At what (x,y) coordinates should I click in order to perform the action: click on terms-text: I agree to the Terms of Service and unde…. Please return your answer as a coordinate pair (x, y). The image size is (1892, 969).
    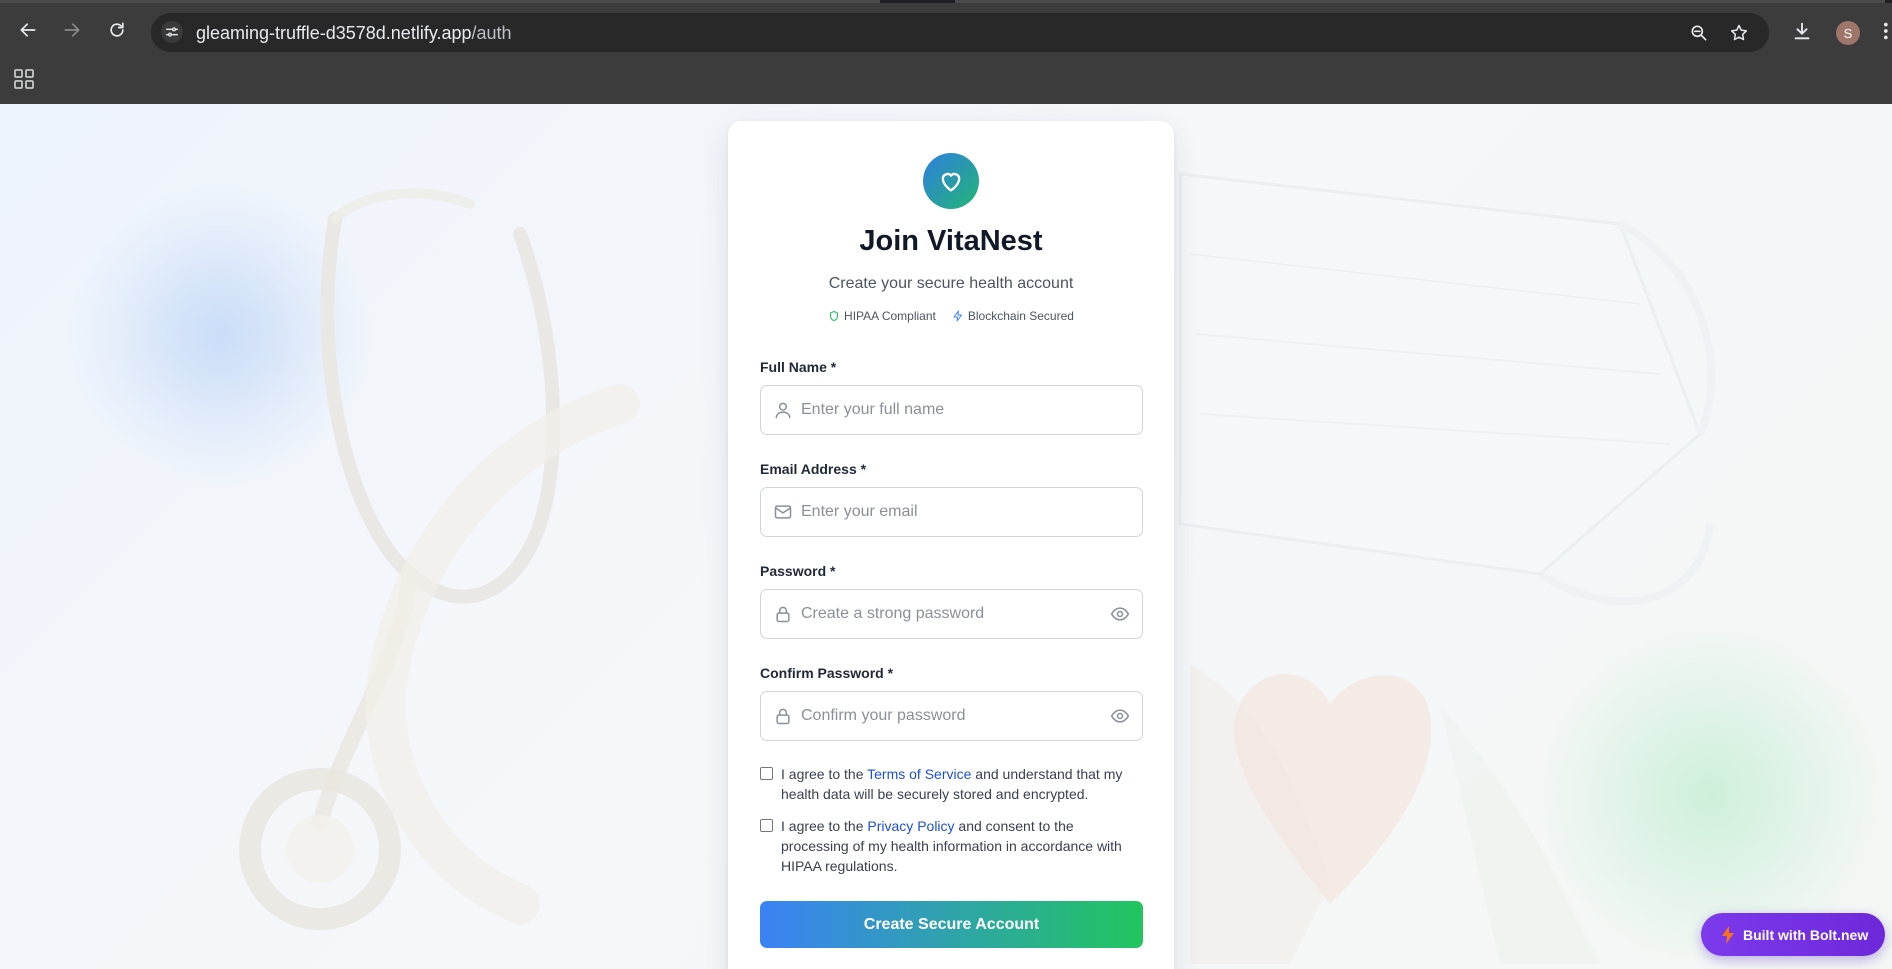
    Looking at the image, I should click on (961, 784).